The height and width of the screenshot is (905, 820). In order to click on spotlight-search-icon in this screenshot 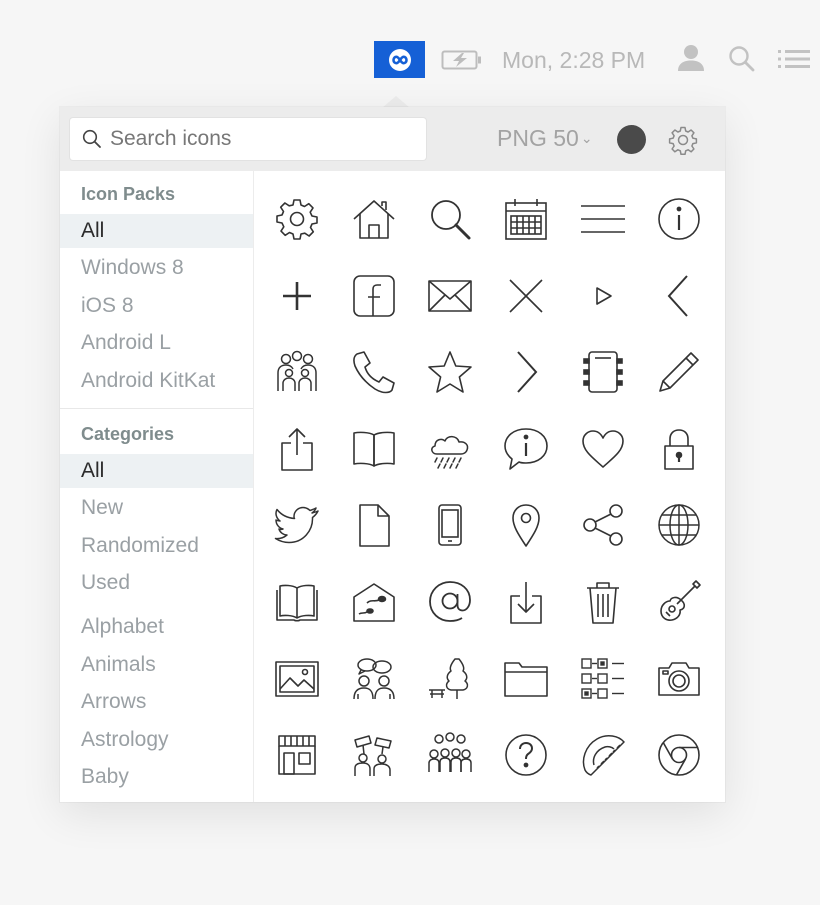, I will do `click(742, 61)`.